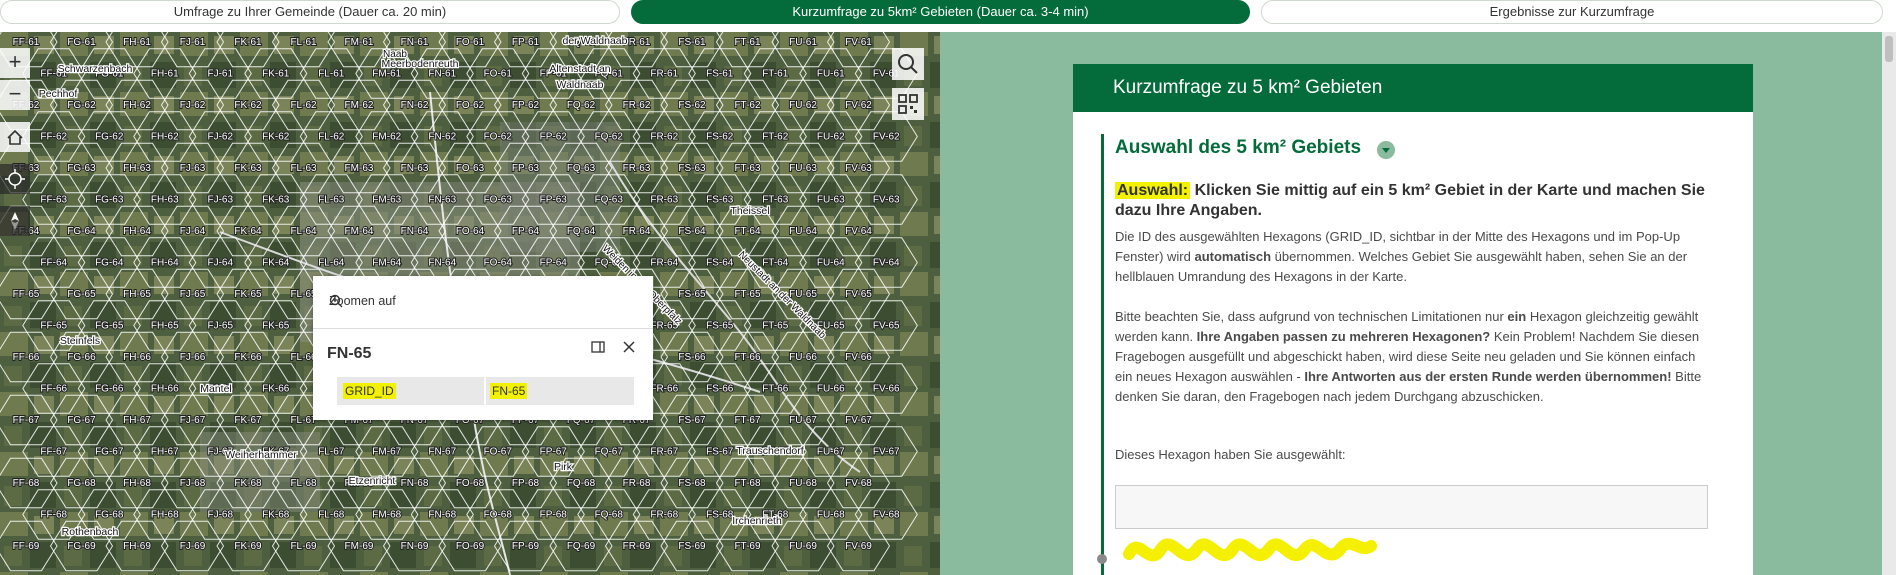 The width and height of the screenshot is (1896, 575). What do you see at coordinates (803, 105) in the screenshot?
I see `hex-label: FU-62` at bounding box center [803, 105].